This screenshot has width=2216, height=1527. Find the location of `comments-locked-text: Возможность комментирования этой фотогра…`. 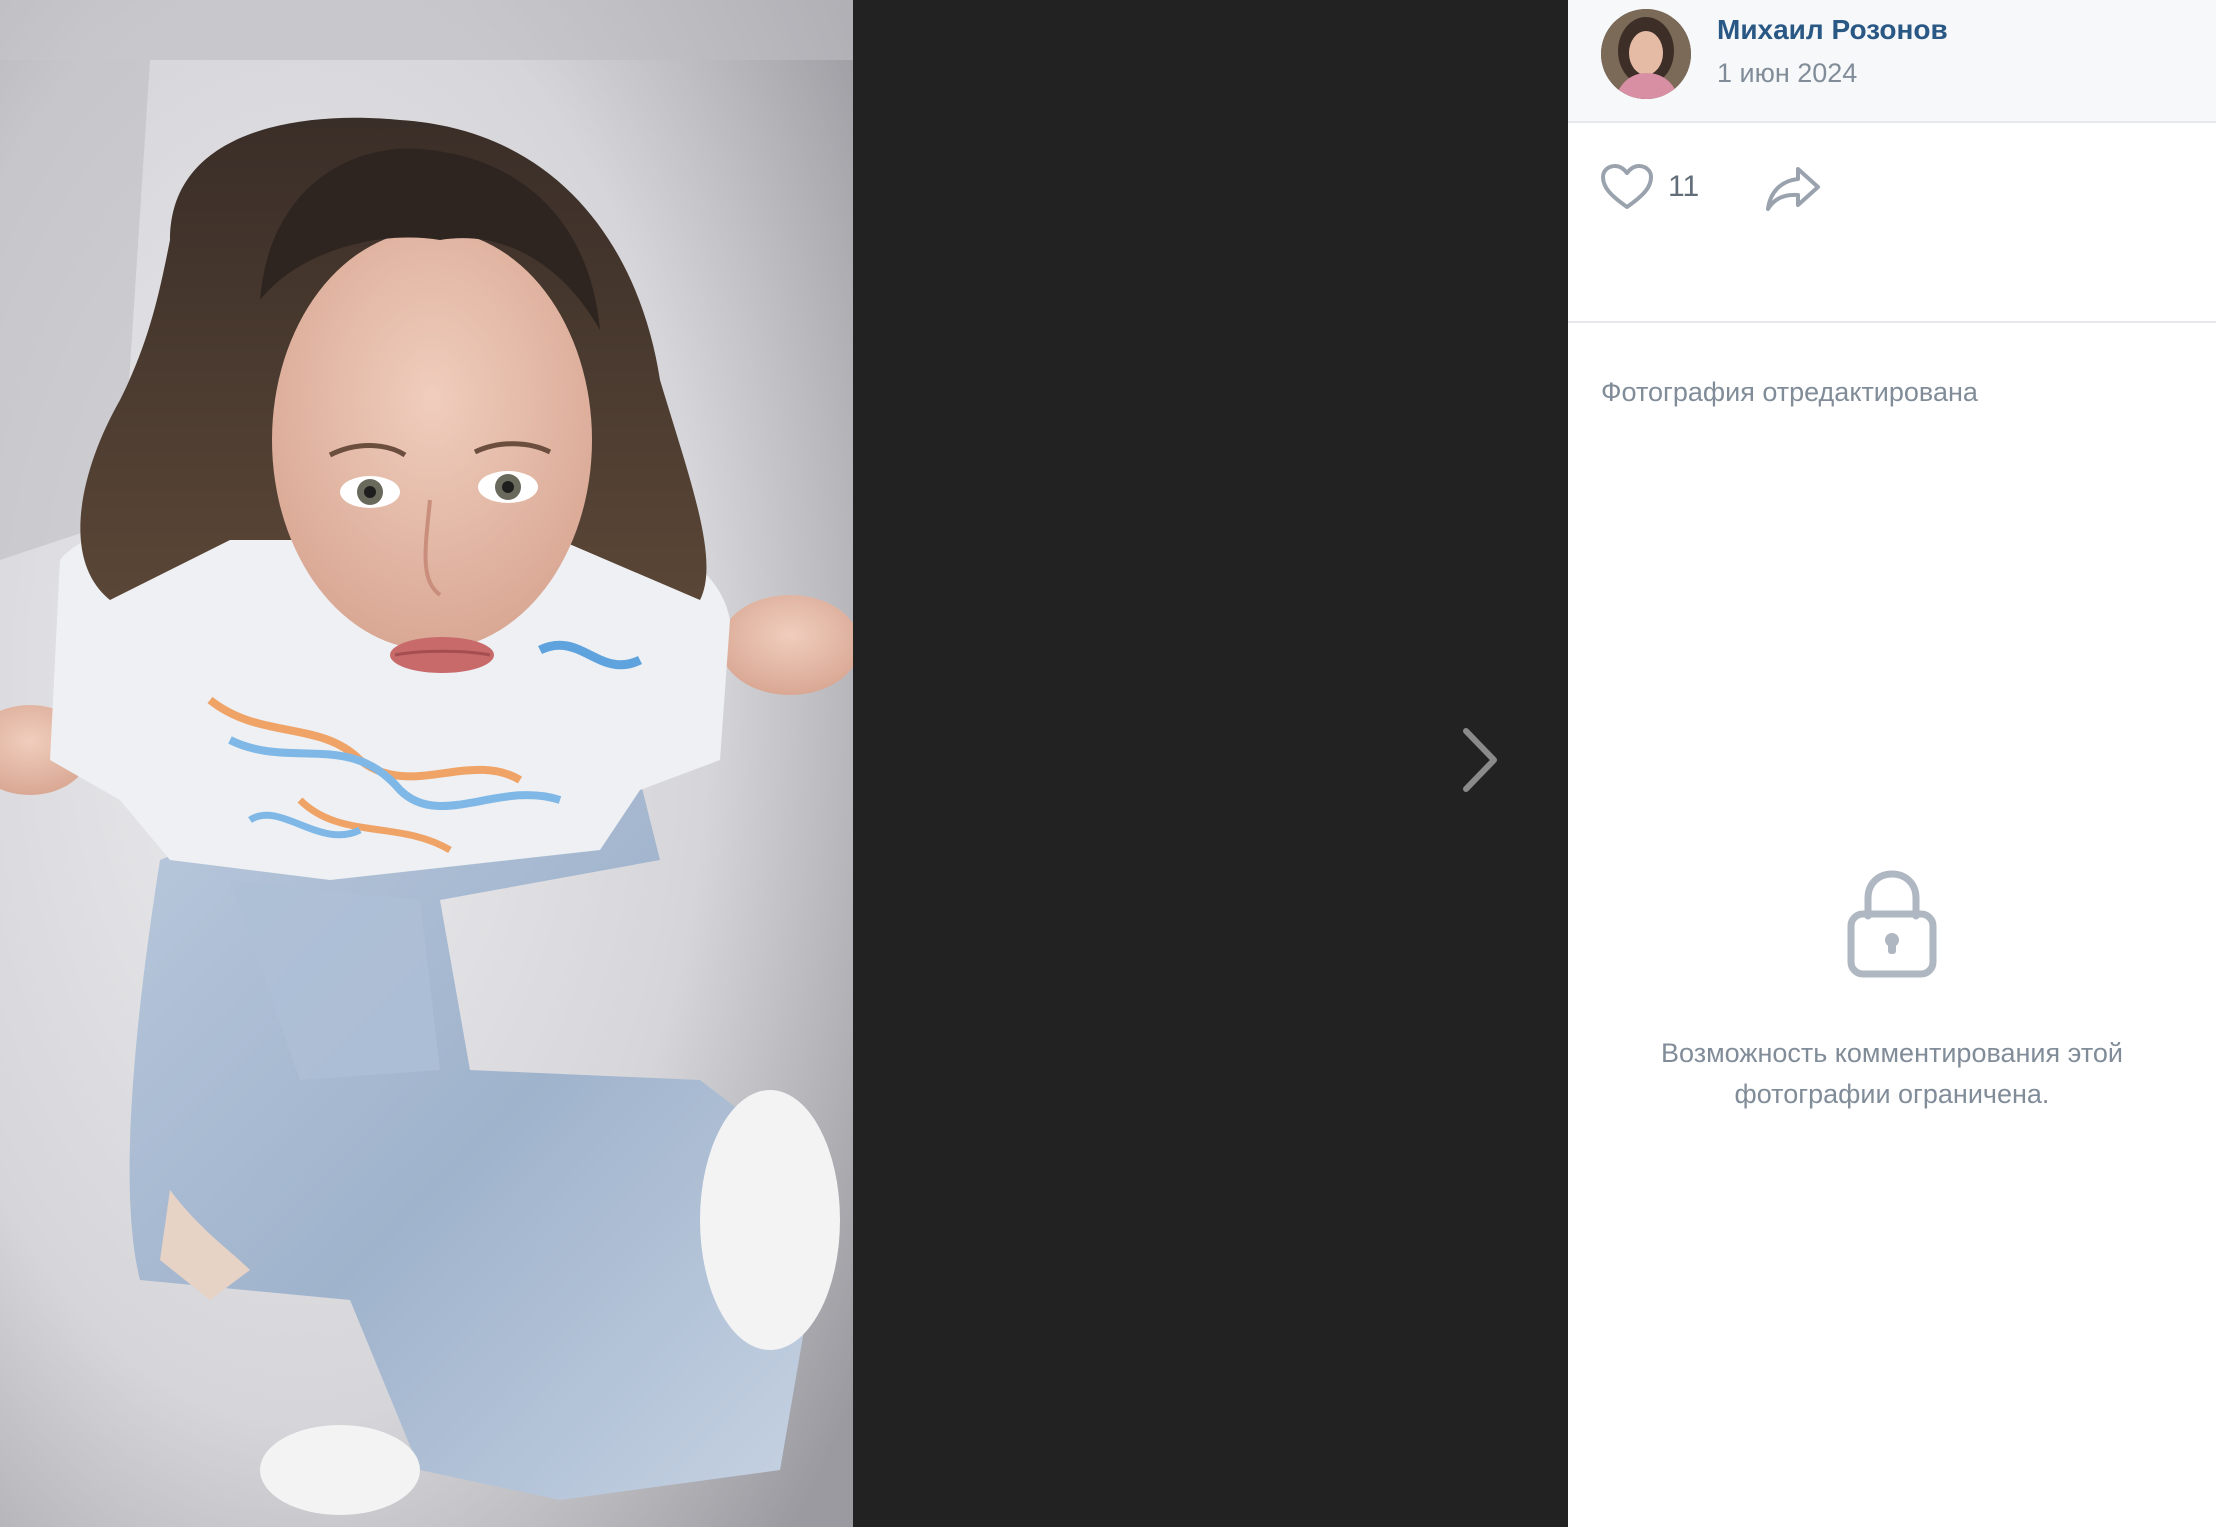

comments-locked-text: Возможность комментирования этой фотогра… is located at coordinates (1892, 1073).